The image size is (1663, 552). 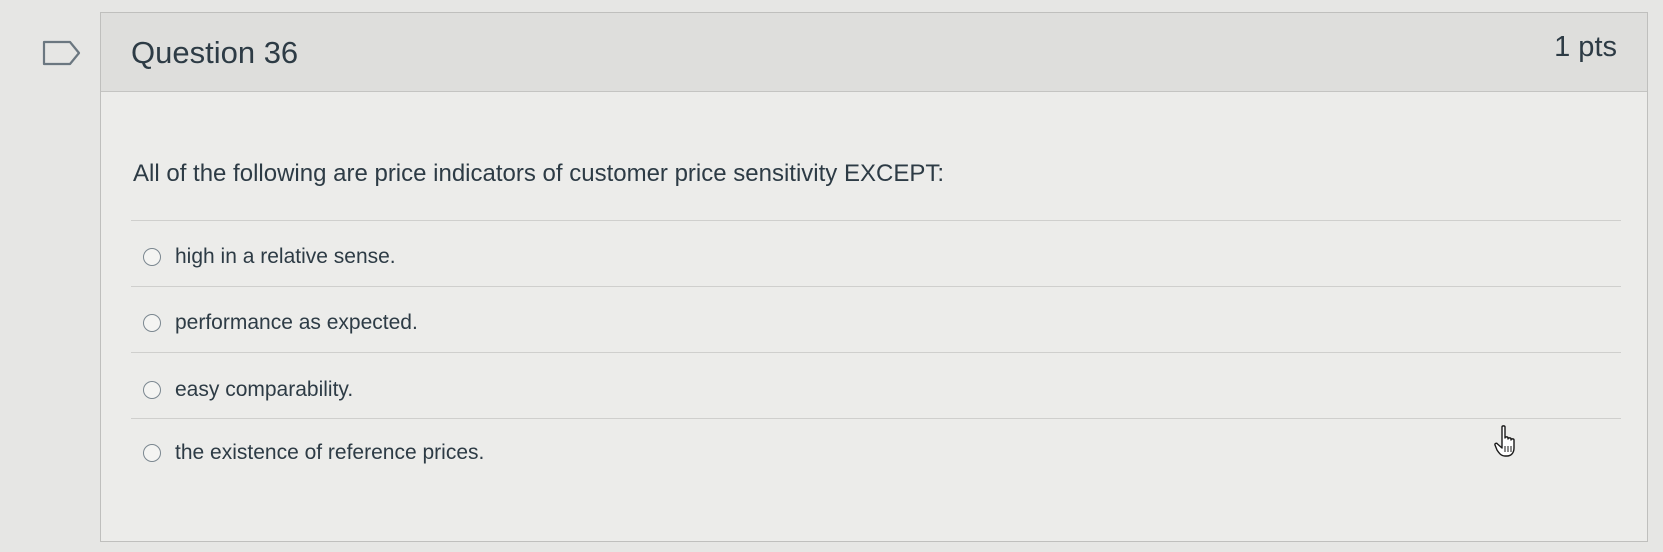 What do you see at coordinates (264, 389) in the screenshot?
I see `answer-label: easy comparability.` at bounding box center [264, 389].